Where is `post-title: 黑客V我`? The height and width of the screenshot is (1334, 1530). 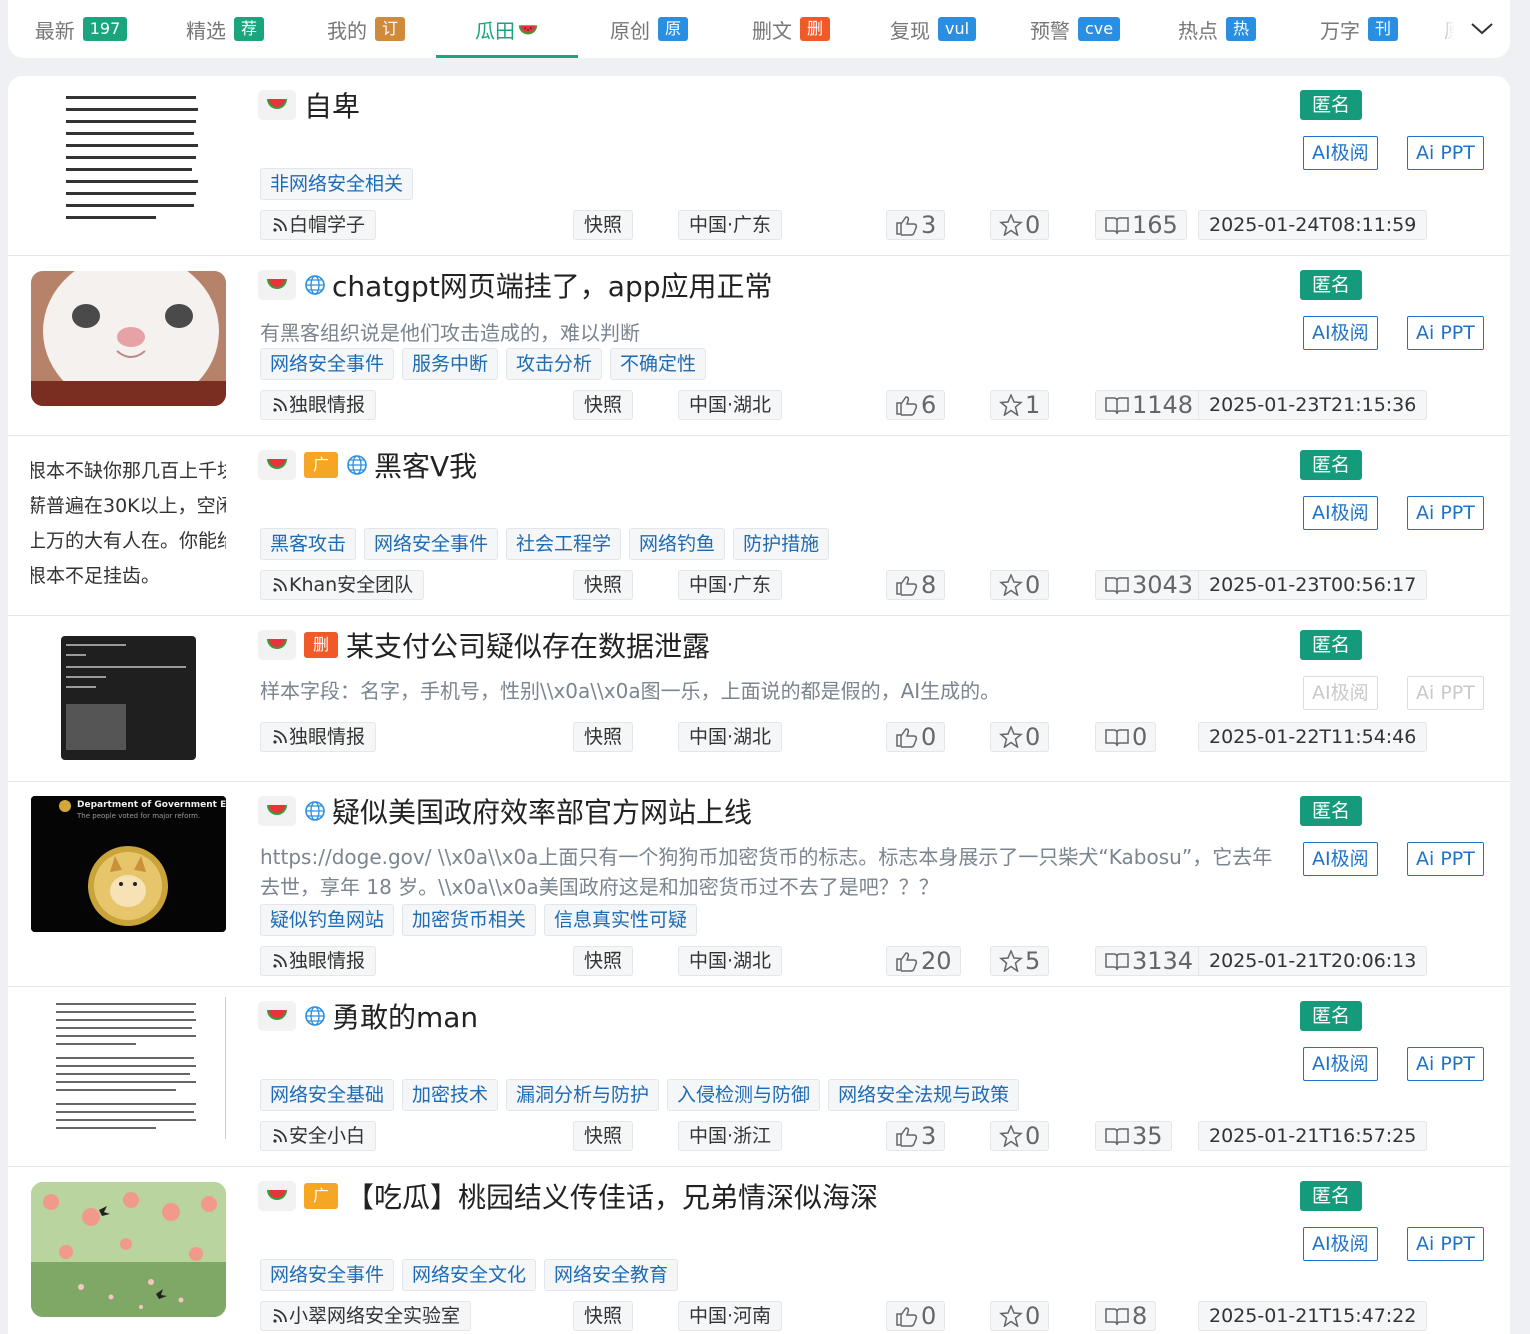
post-title: 黑客V我 is located at coordinates (425, 465).